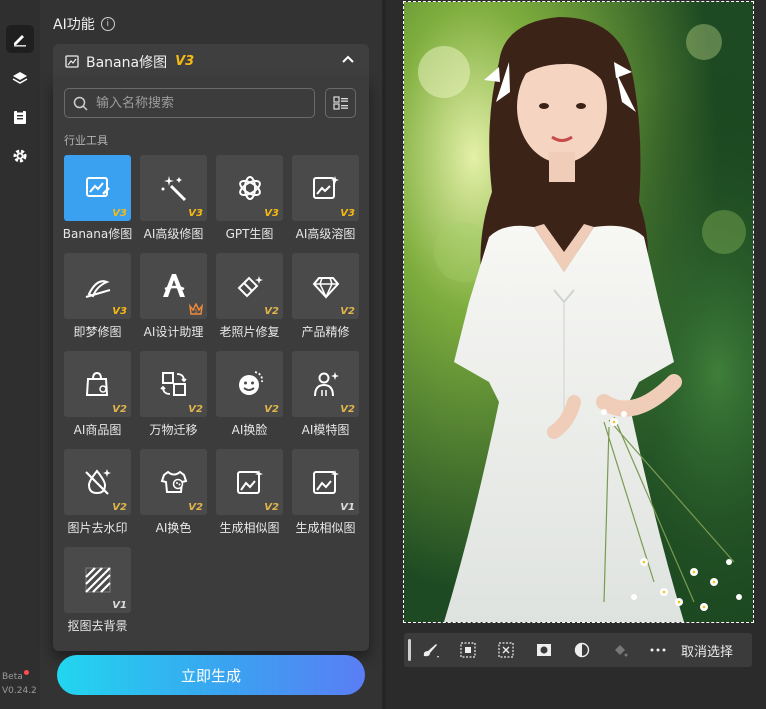 Image resolution: width=766 pixels, height=709 pixels. What do you see at coordinates (20, 39) in the screenshot?
I see `edit-icon` at bounding box center [20, 39].